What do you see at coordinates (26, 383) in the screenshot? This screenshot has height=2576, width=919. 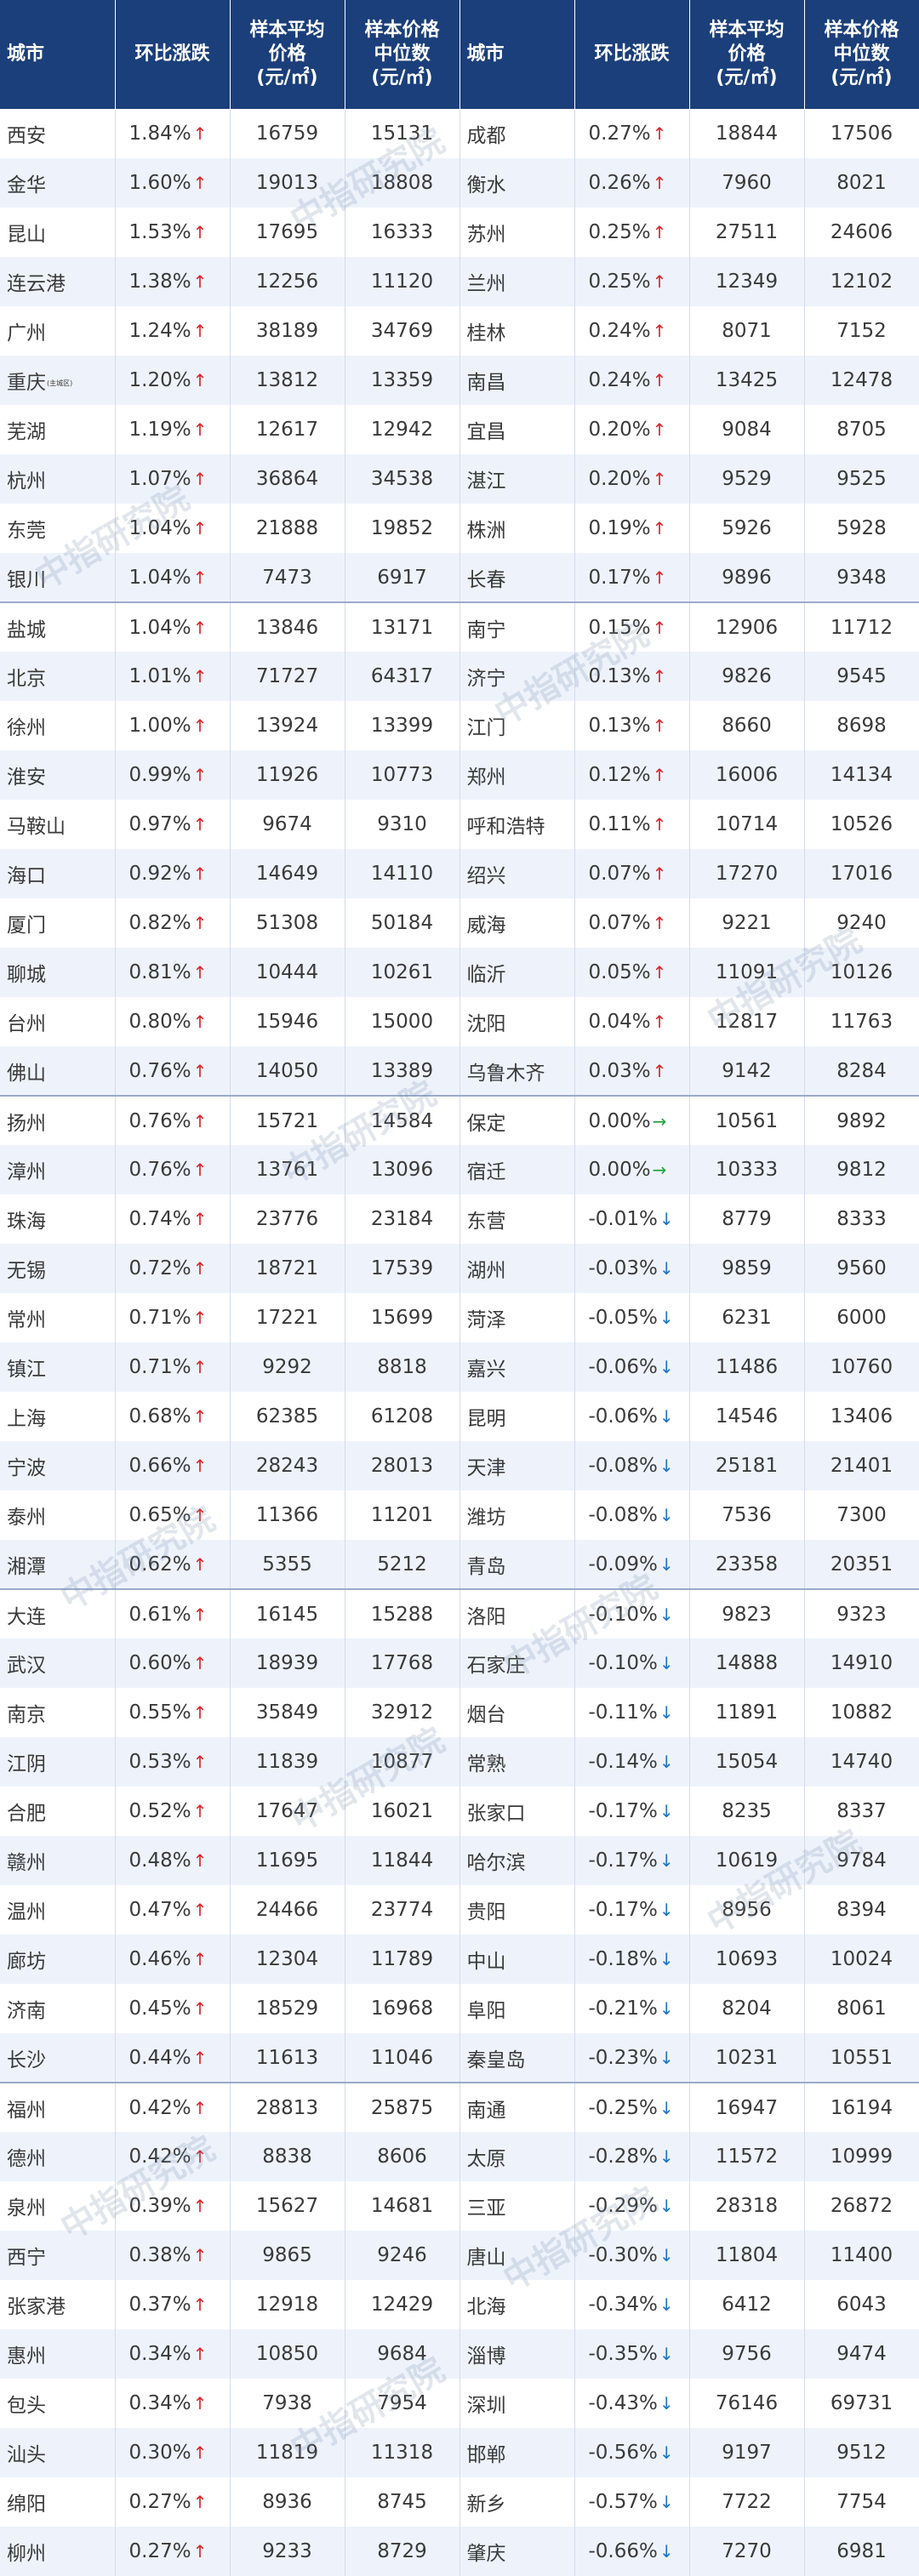 I see `city-name: 重庆` at bounding box center [26, 383].